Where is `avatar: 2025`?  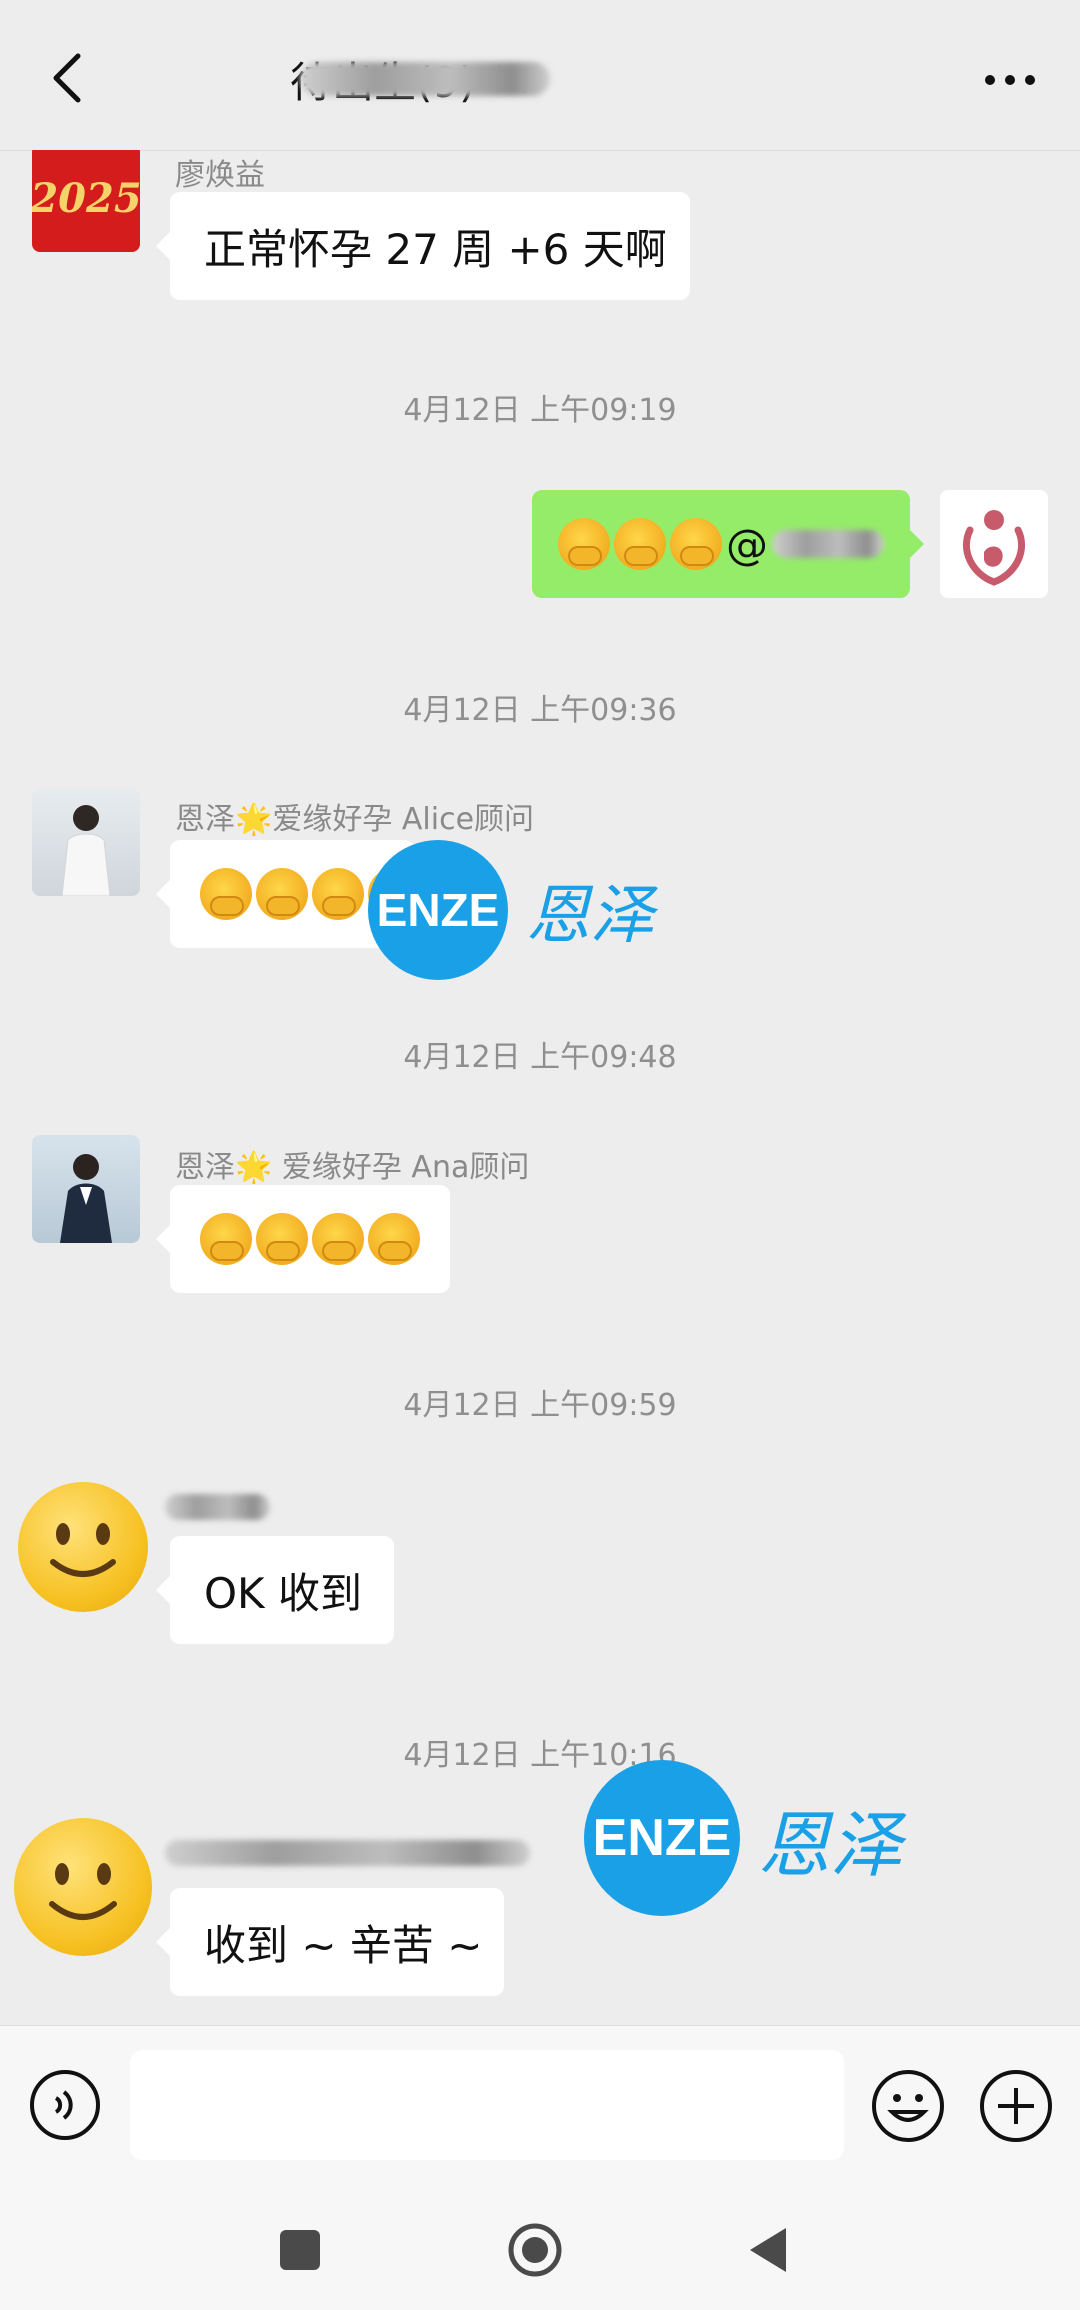
avatar: 2025 is located at coordinates (86, 201).